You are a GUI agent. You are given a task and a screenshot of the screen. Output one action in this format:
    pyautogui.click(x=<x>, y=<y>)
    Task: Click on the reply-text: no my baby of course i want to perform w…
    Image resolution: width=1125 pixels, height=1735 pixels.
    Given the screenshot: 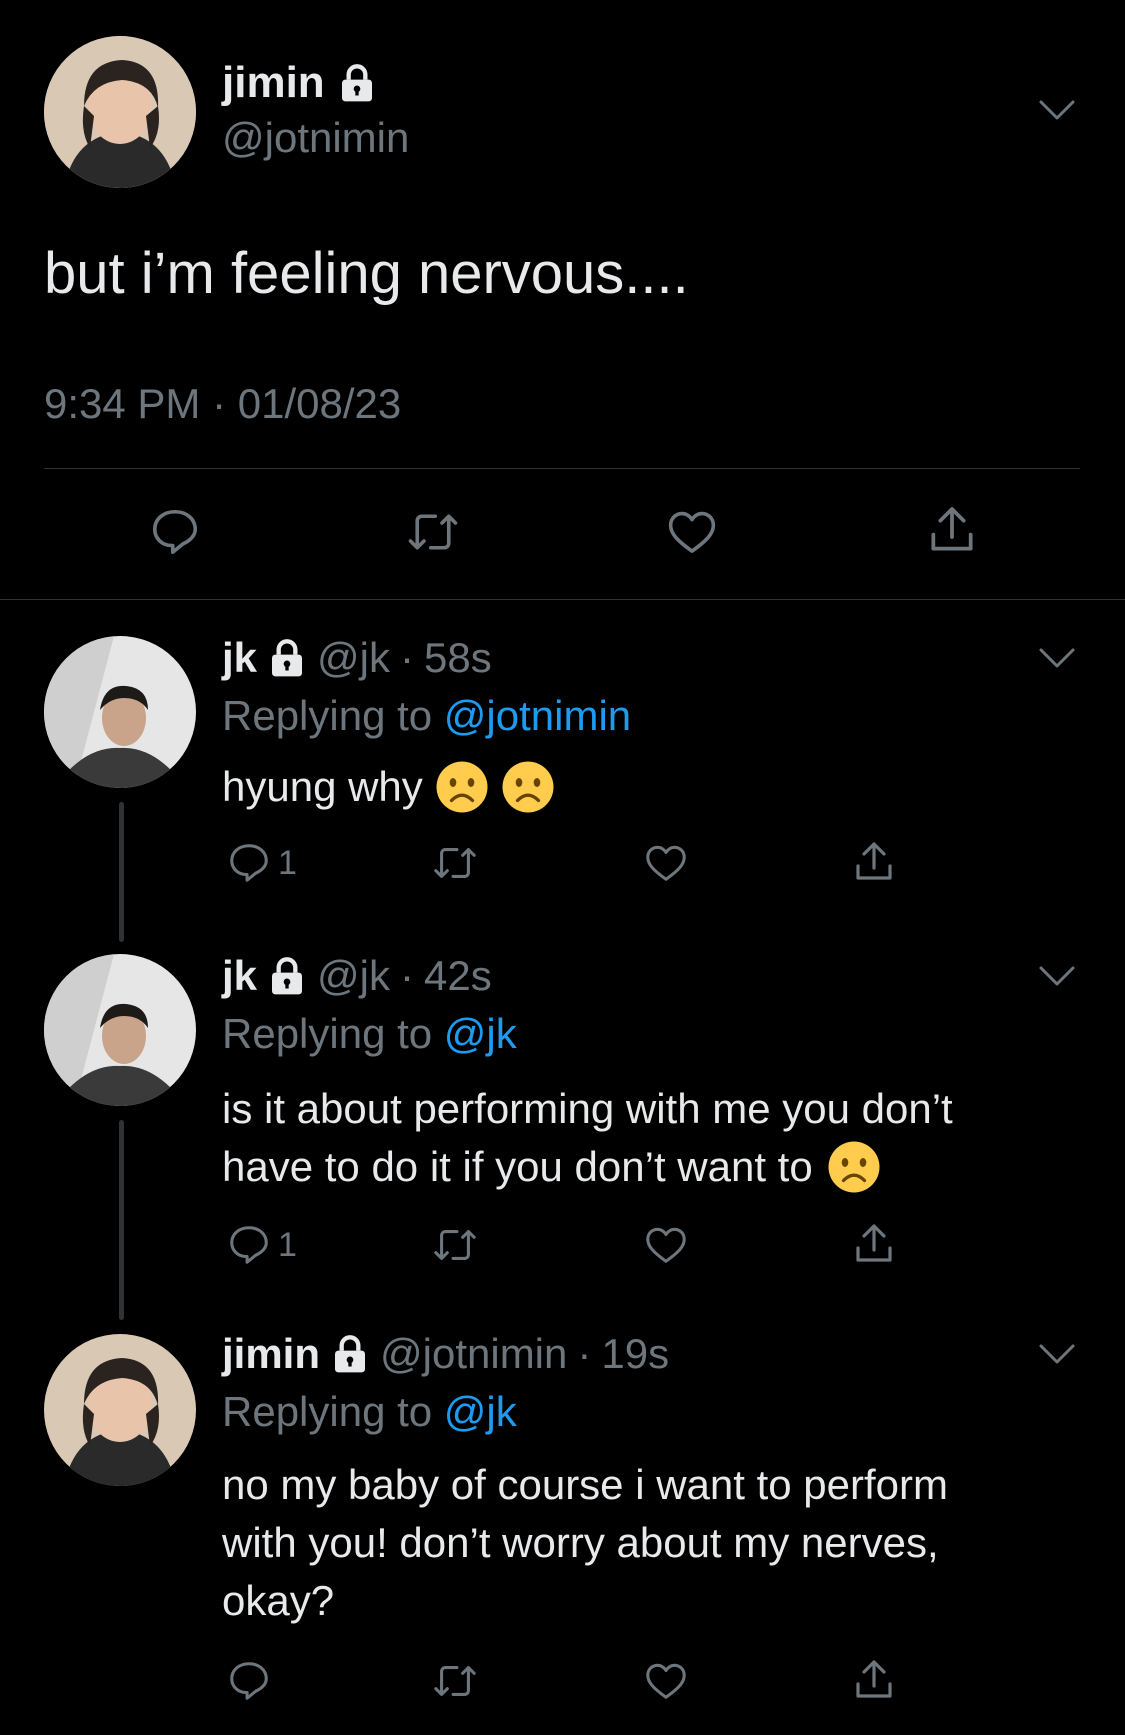 What is the action you would take?
    pyautogui.click(x=585, y=1543)
    